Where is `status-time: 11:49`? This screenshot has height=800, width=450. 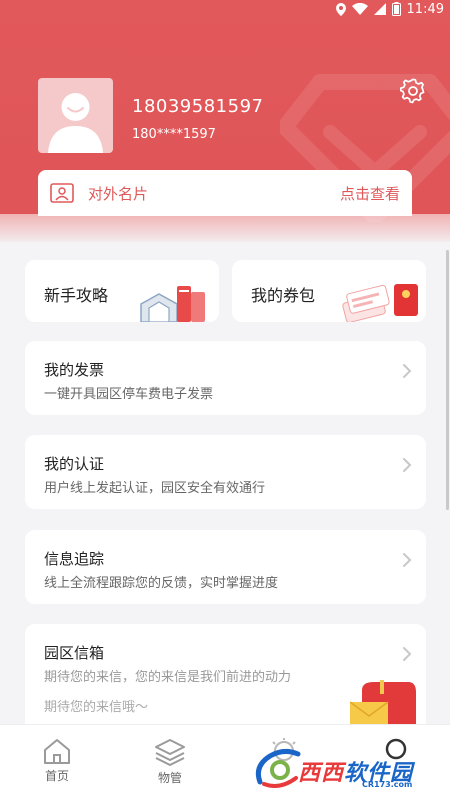 status-time: 11:49 is located at coordinates (425, 9).